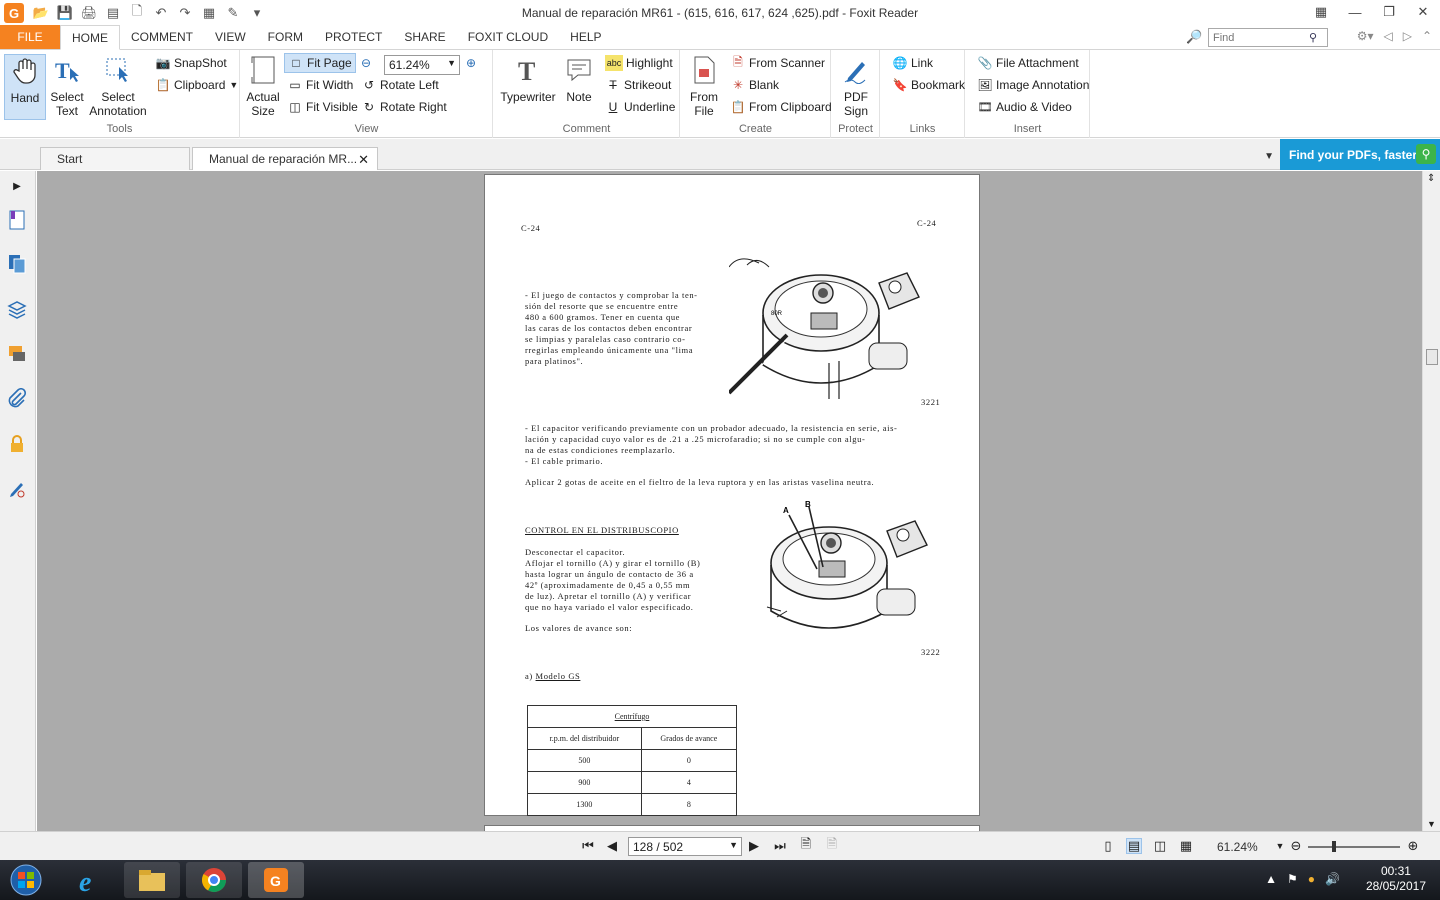 The height and width of the screenshot is (900, 1440). What do you see at coordinates (640, 107) in the screenshot?
I see `underline-button: U Underline` at bounding box center [640, 107].